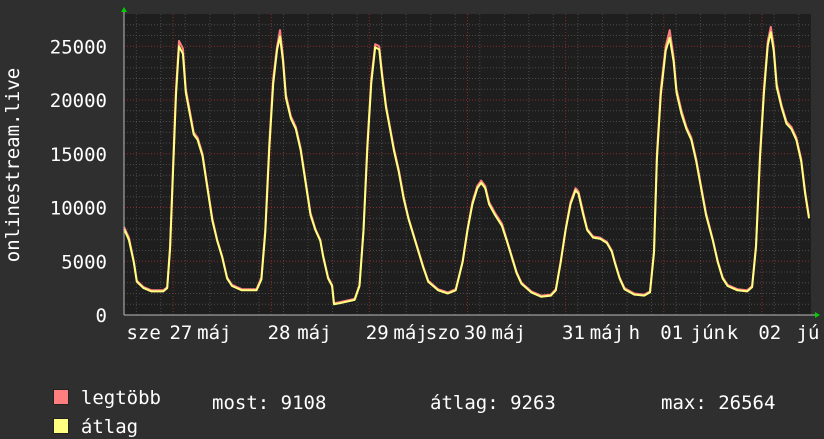 The image size is (824, 439). I want to click on x-tick-label: k, so click(733, 333).